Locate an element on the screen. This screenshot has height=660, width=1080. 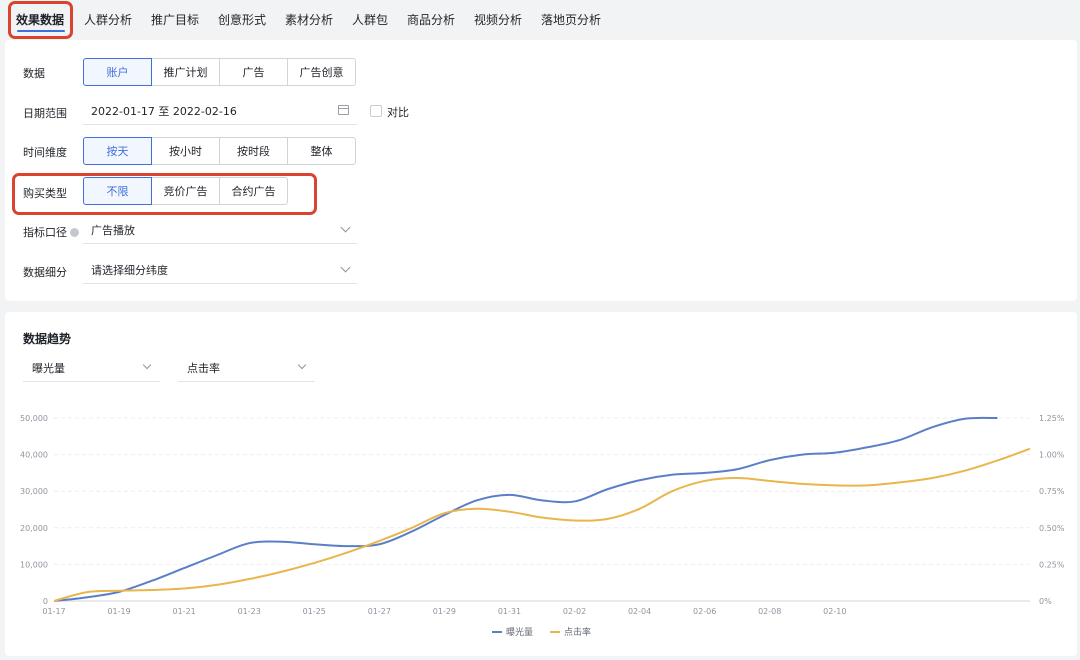
y-right-tick-label: 0.50% is located at coordinates (1052, 528).